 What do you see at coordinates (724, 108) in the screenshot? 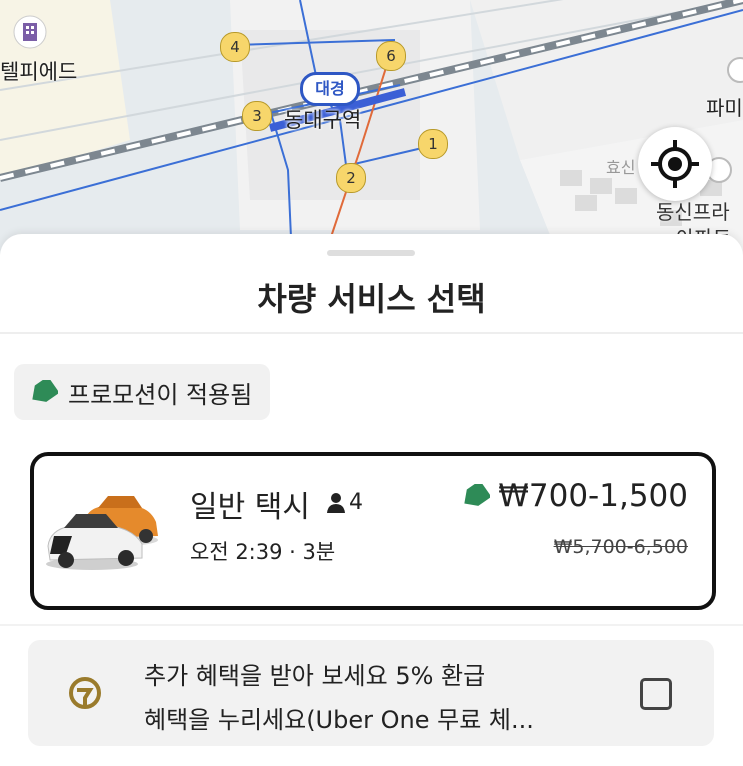
I see `map-place-label: 파미` at bounding box center [724, 108].